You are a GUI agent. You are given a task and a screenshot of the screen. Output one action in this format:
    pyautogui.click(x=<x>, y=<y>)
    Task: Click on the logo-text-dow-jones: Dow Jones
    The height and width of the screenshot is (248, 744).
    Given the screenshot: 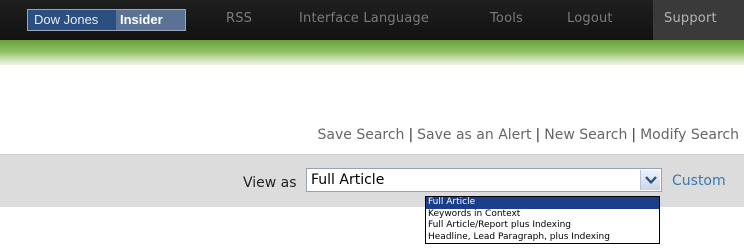 What is the action you would take?
    pyautogui.click(x=66, y=19)
    